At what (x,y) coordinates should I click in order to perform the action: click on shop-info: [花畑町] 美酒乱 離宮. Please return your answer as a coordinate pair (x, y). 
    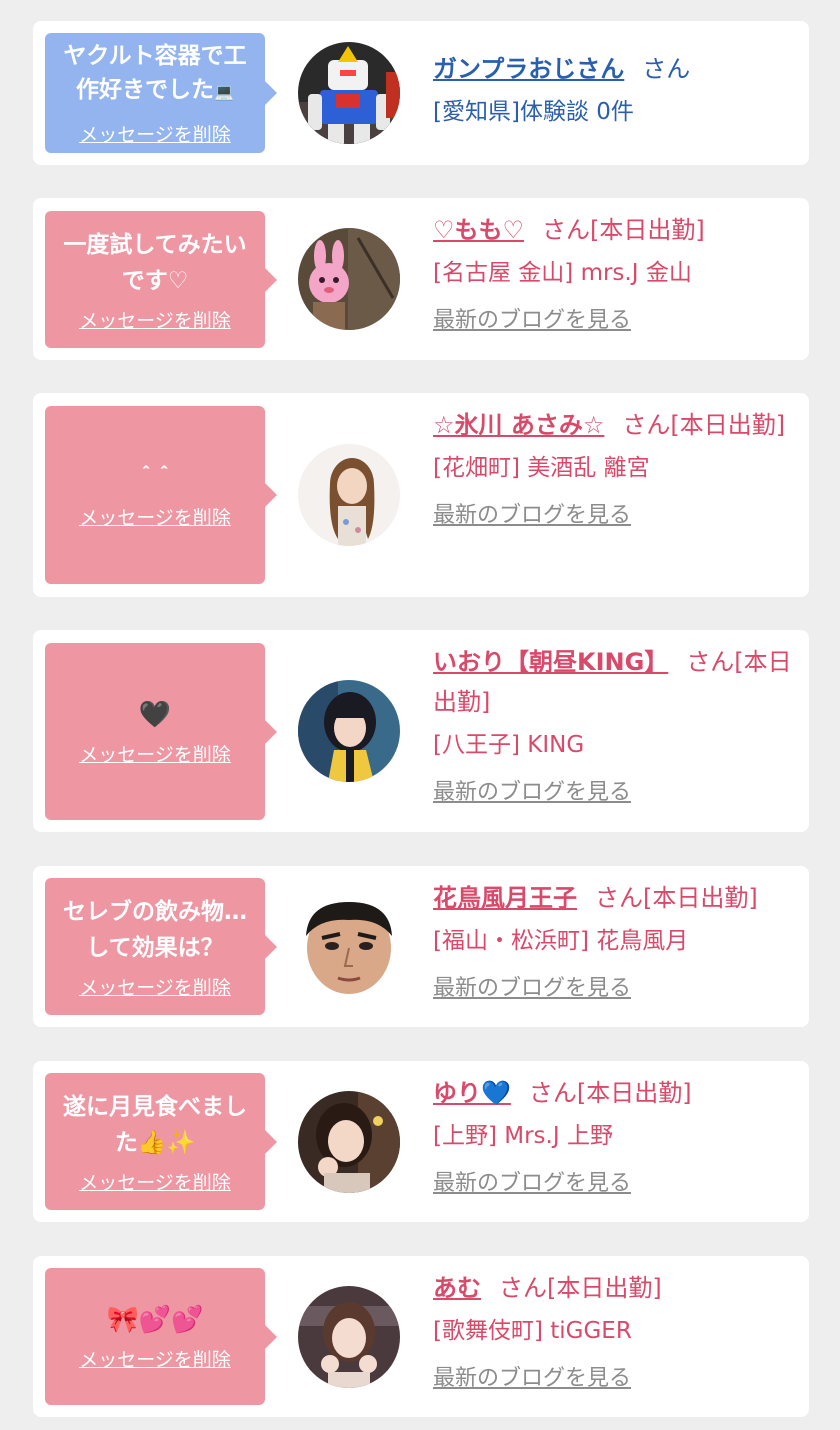
    Looking at the image, I should click on (541, 468).